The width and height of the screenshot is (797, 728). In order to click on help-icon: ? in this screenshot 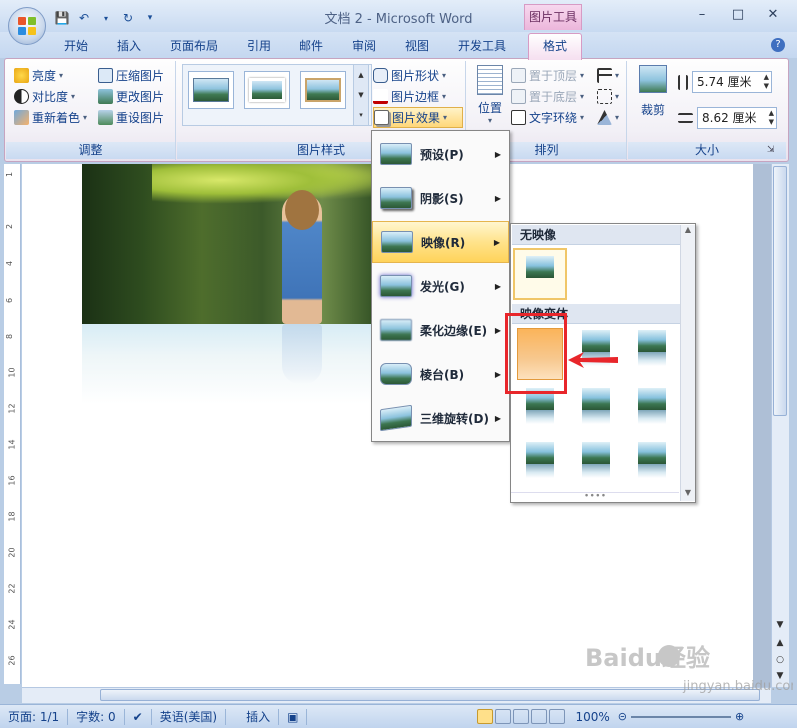, I will do `click(778, 45)`.